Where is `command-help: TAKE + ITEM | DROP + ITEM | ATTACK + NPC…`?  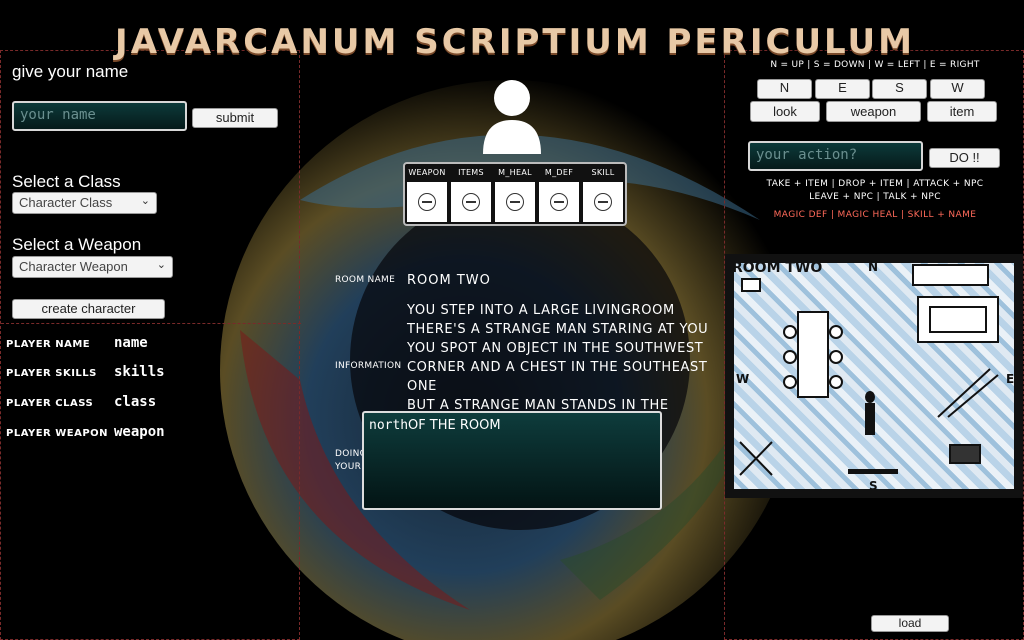 command-help: TAKE + ITEM | DROP + ITEM | ATTACK + NPC… is located at coordinates (874, 191).